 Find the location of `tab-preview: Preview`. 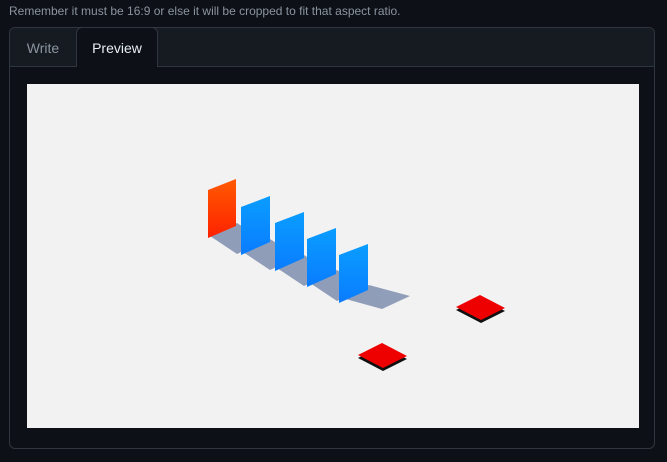

tab-preview: Preview is located at coordinates (117, 47).